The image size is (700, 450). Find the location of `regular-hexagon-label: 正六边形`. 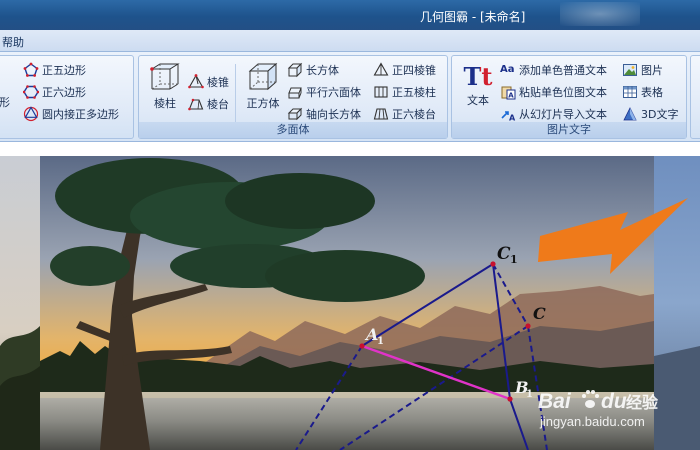

regular-hexagon-label: 正六边形 is located at coordinates (64, 92).